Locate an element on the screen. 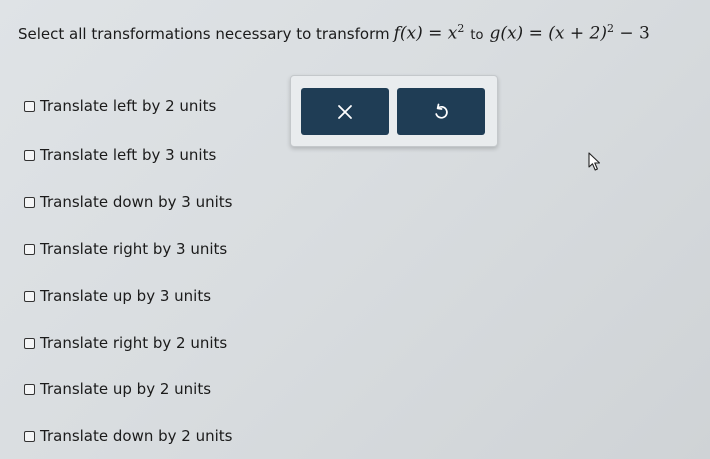  option-label: Translate down by 2 units is located at coordinates (136, 436).